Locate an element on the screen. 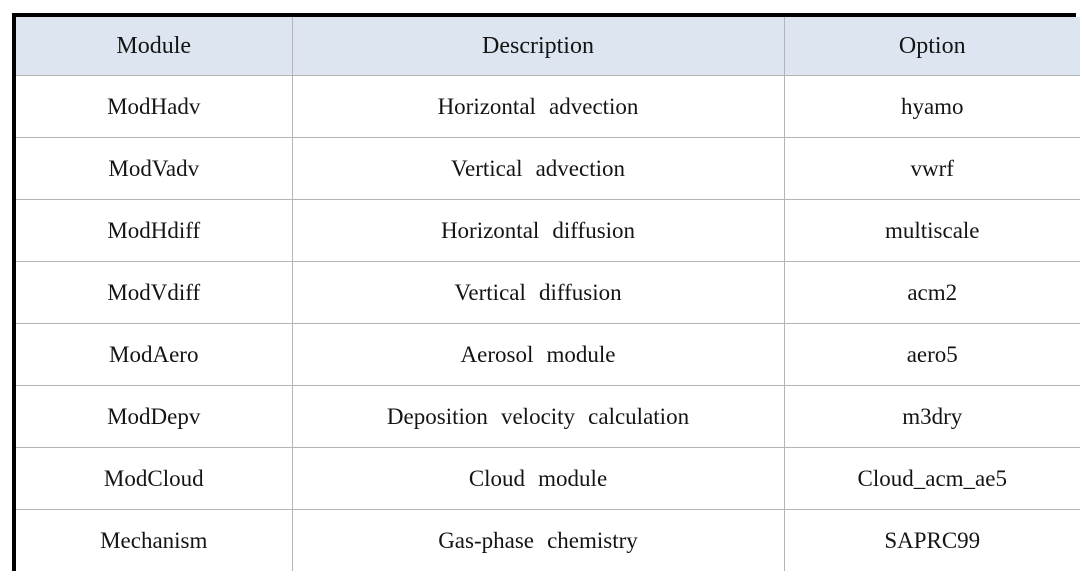  cell-module: ModDepv is located at coordinates (154, 416).